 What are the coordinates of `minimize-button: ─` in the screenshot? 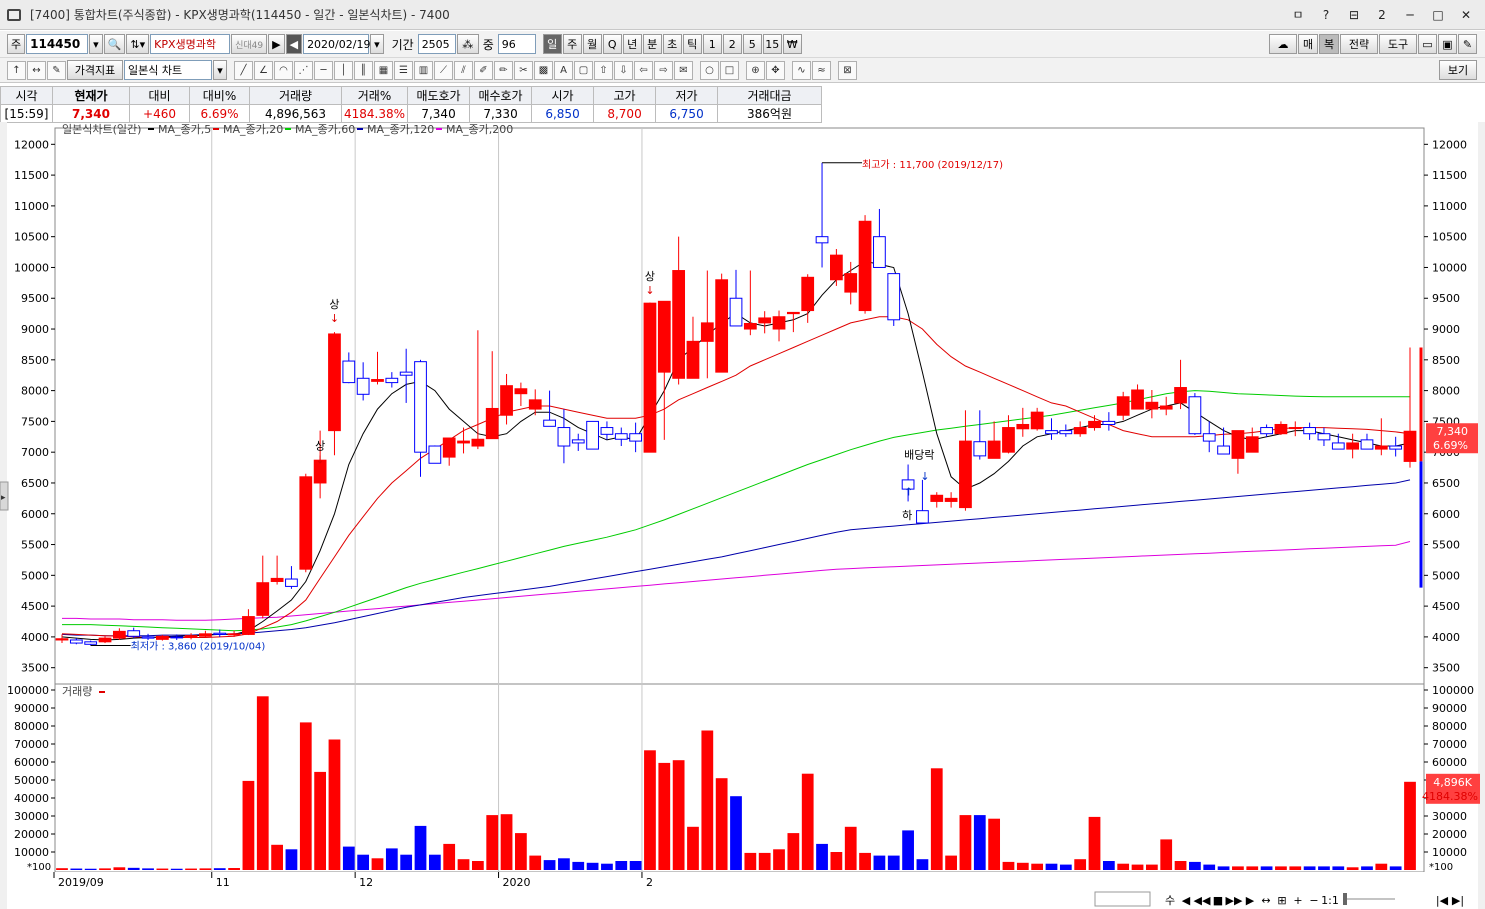 It's located at (1410, 15).